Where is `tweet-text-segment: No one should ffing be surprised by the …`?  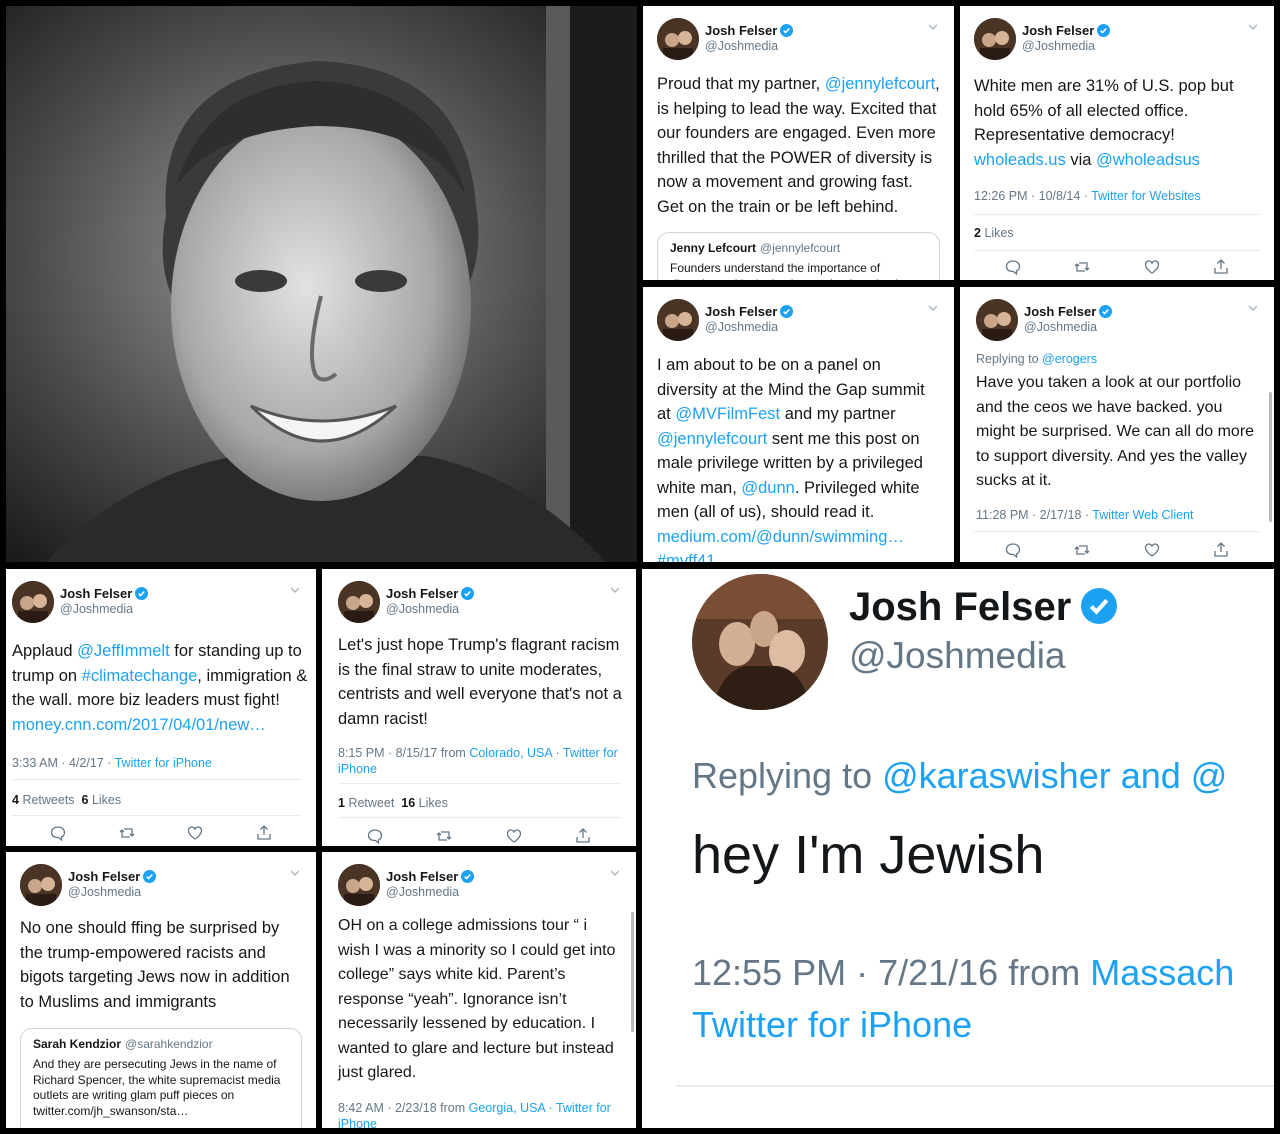 tweet-text-segment: No one should ffing be surprised by the … is located at coordinates (155, 965).